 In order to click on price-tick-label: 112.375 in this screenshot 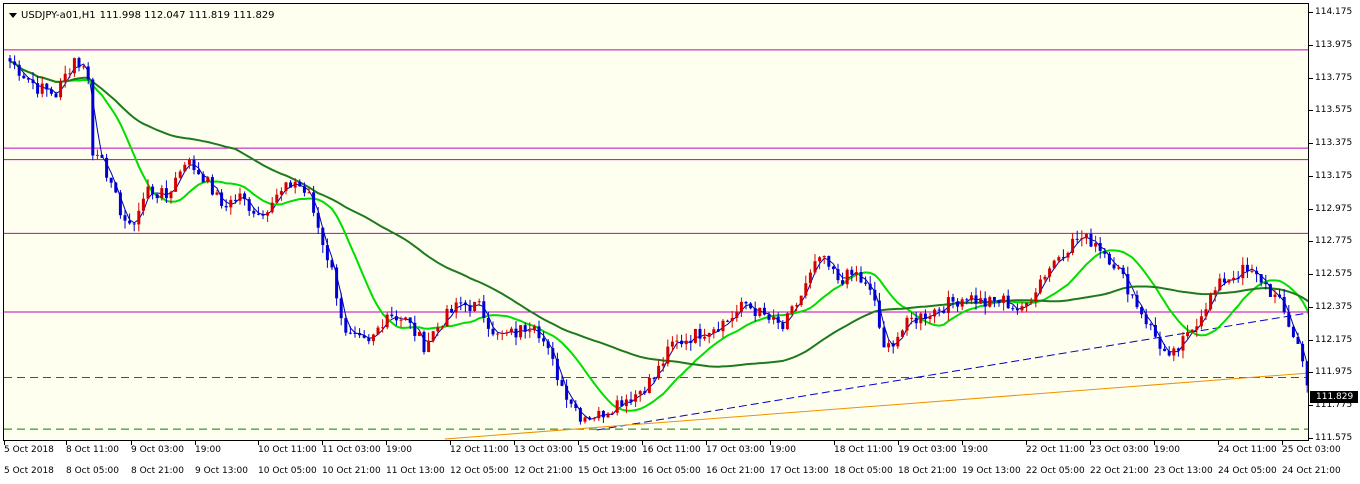, I will do `click(1334, 306)`.